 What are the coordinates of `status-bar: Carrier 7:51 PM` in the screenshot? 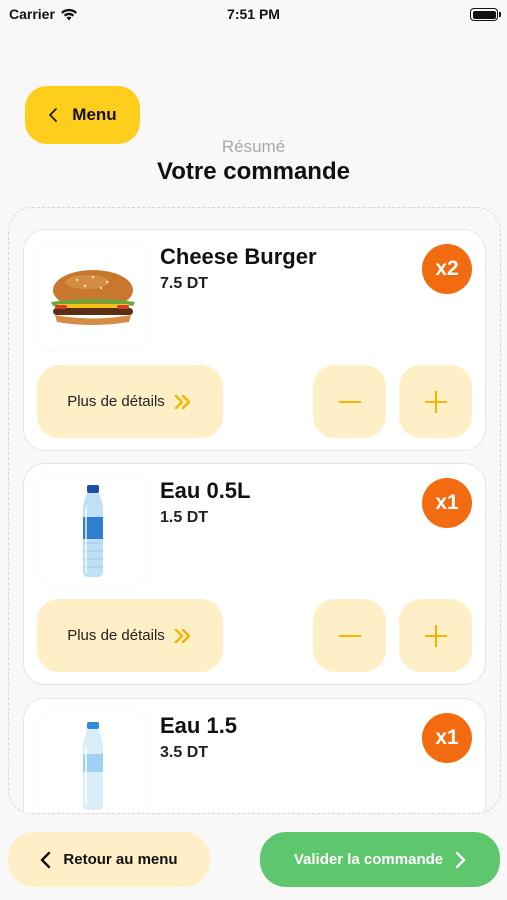 It's located at (253, 15).